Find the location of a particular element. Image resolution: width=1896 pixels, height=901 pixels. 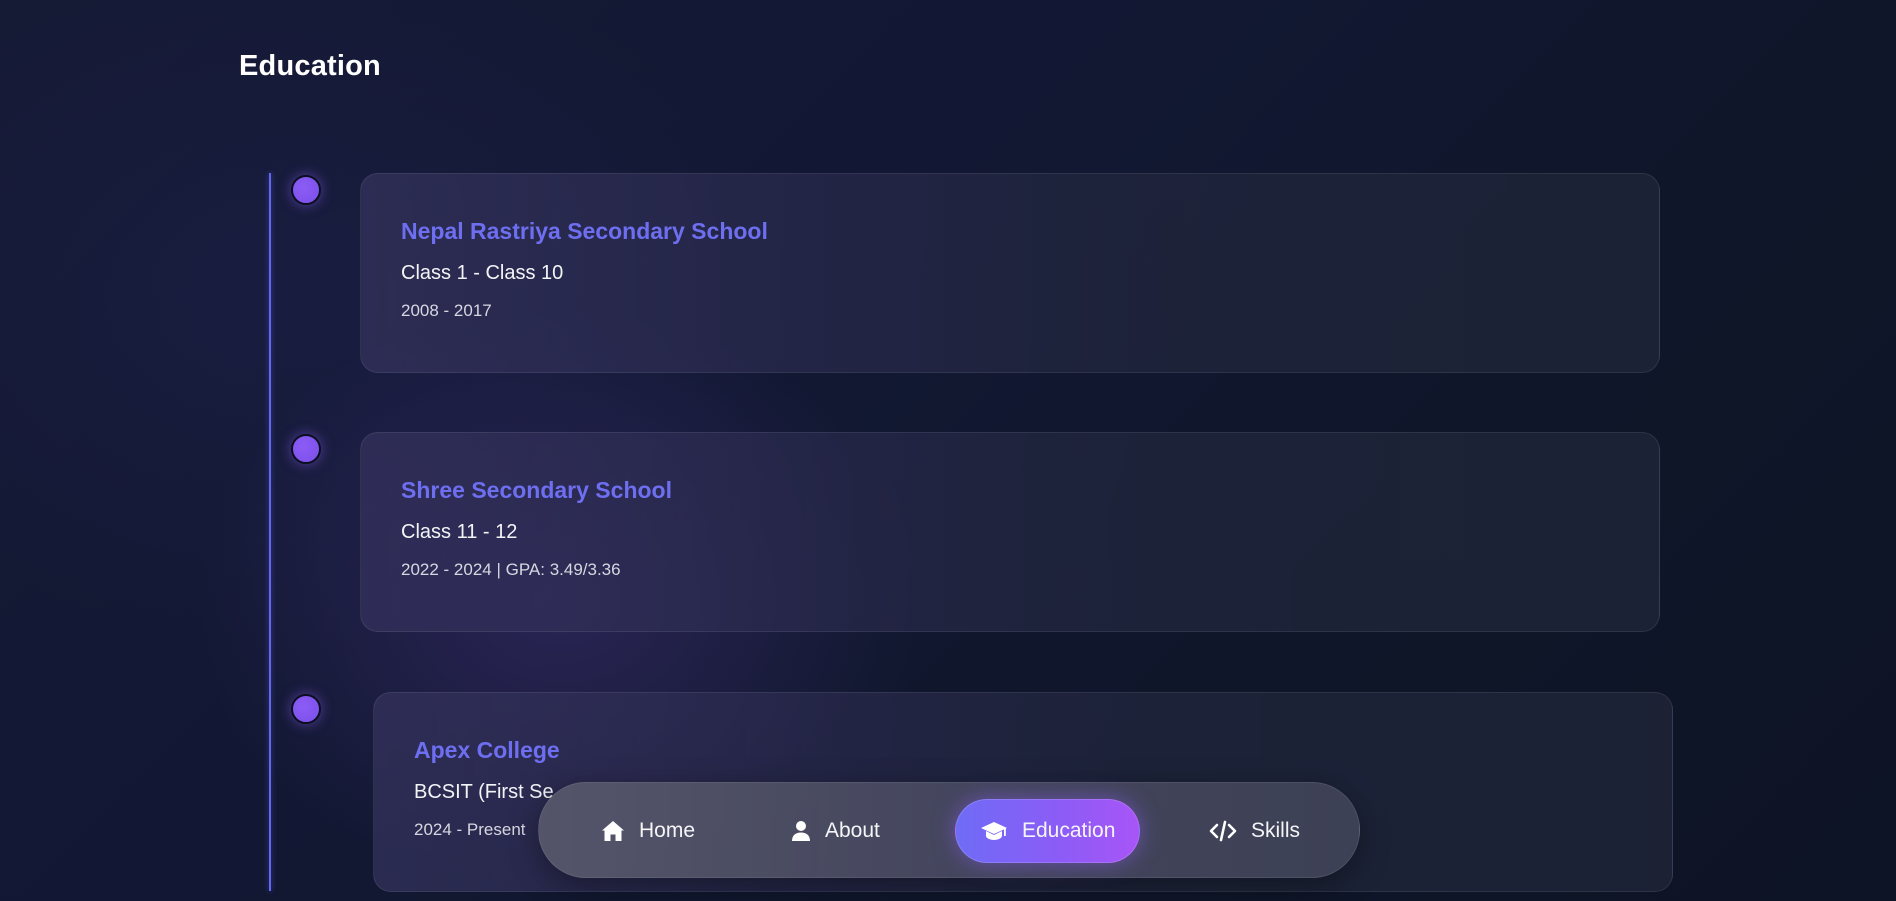

education-level: Class 11 - 12 is located at coordinates (459, 532).